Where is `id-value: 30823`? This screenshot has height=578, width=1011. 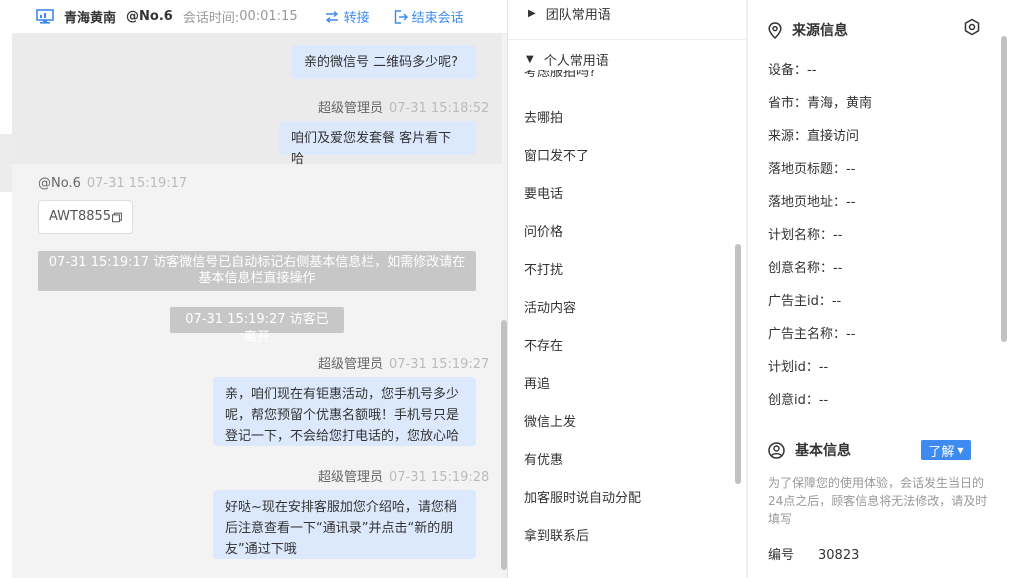 id-value: 30823 is located at coordinates (839, 555).